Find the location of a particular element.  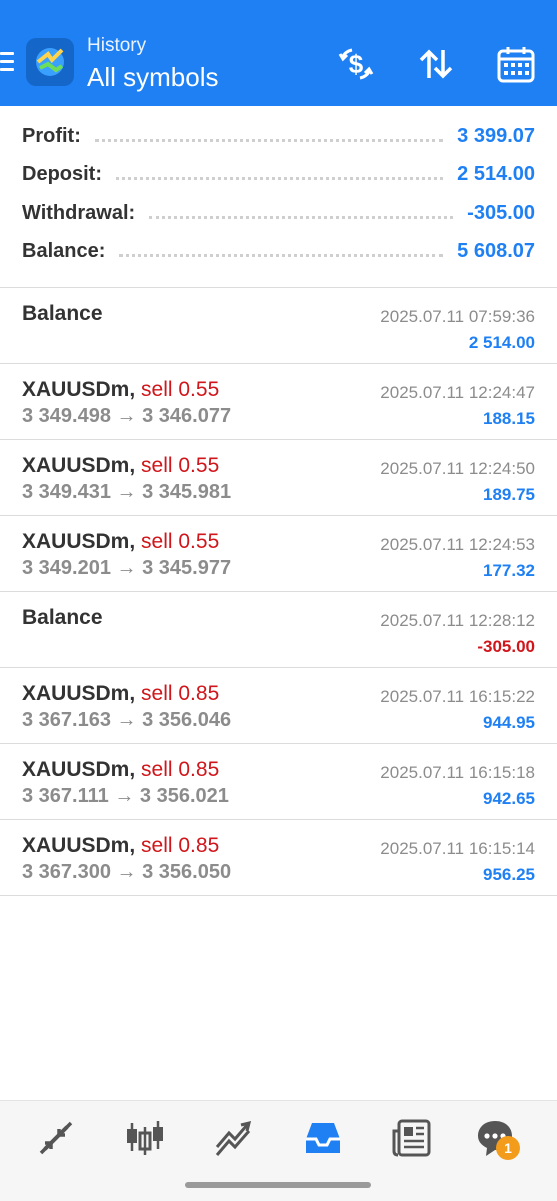

nav-history is located at coordinates (323, 1138).